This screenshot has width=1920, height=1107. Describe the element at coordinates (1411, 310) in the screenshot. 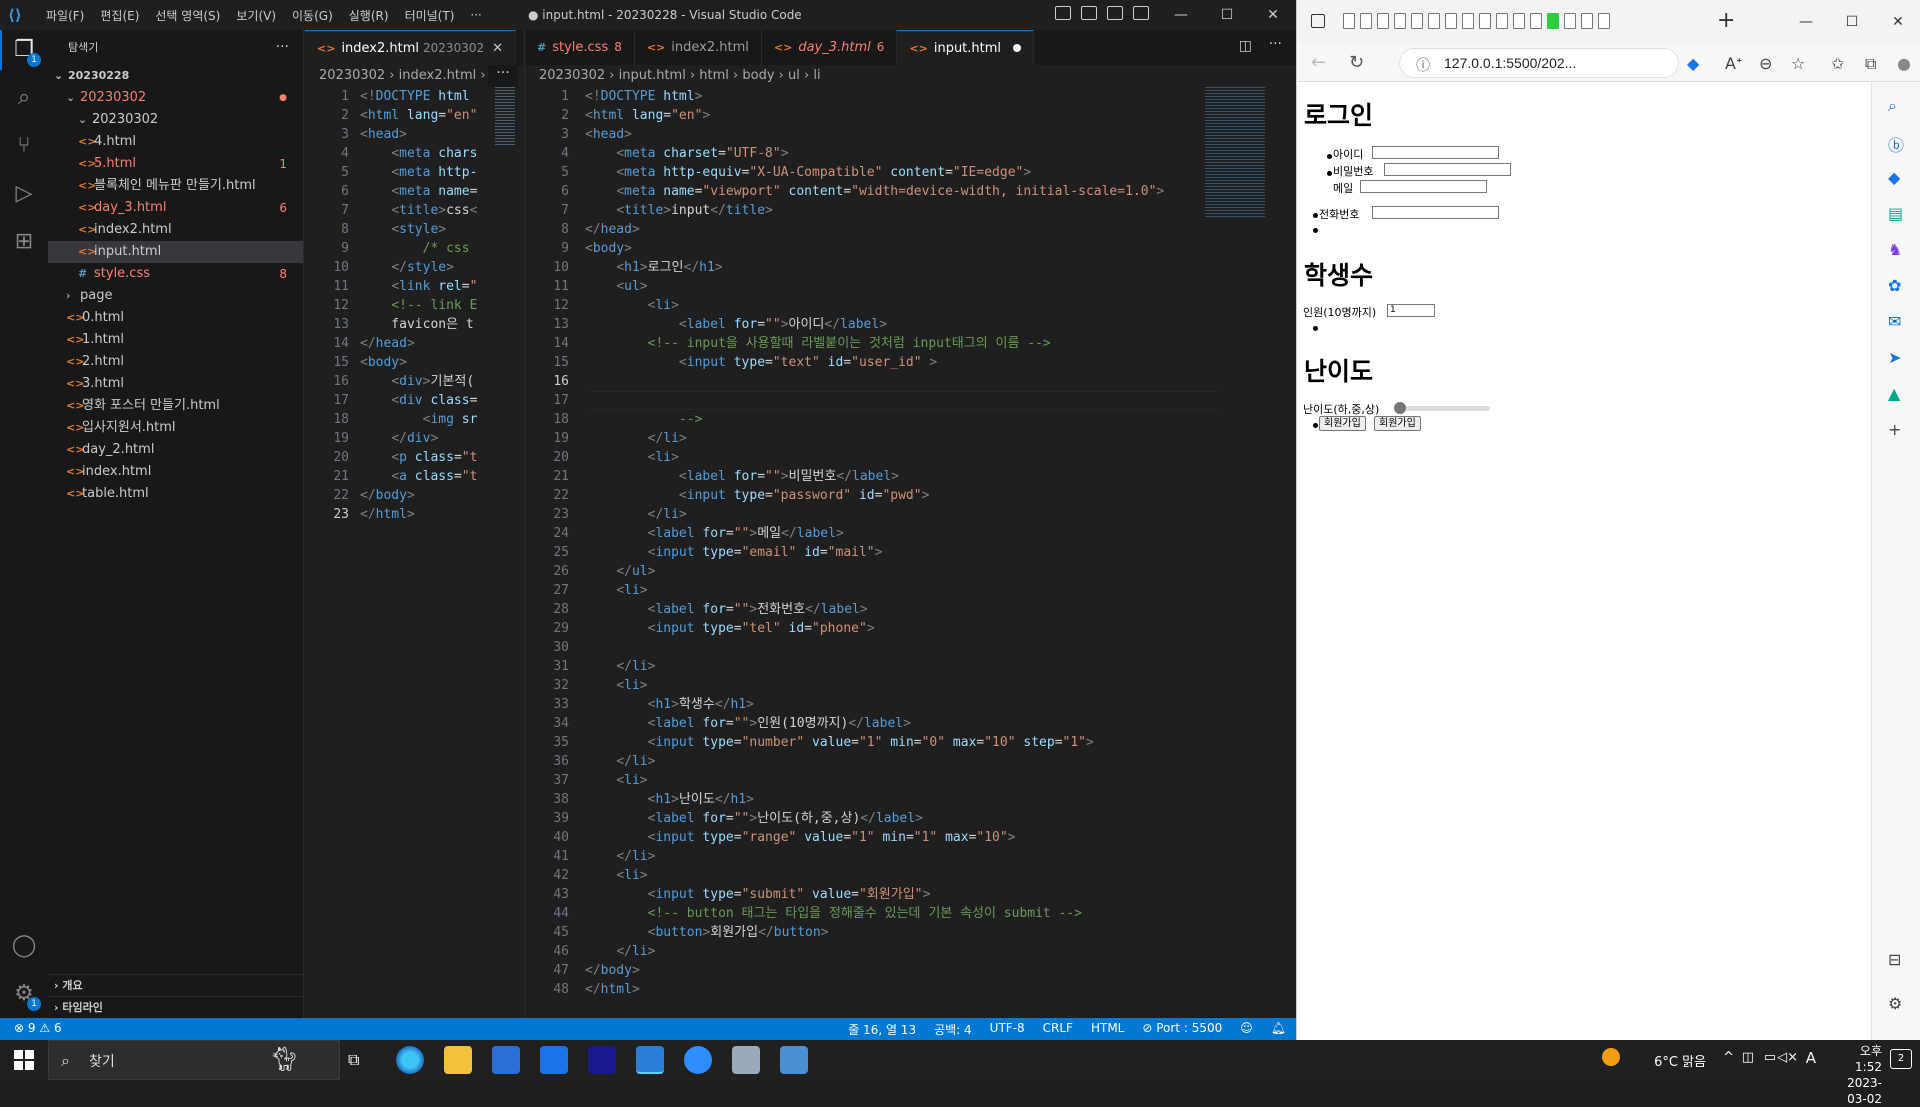

I see `number-input: 1` at that location.